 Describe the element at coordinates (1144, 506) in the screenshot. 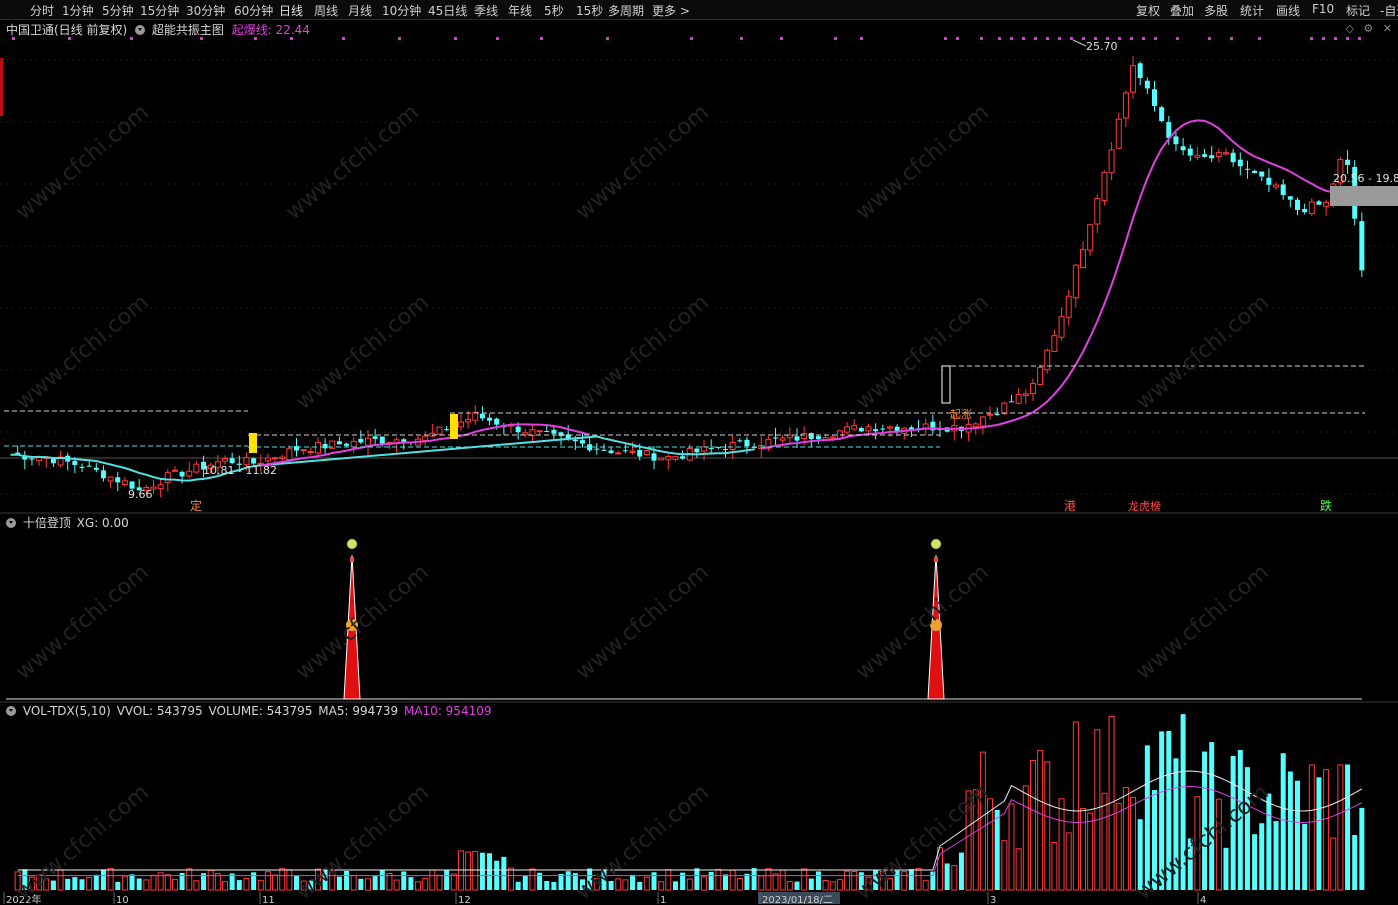

I see `tag-longhu: 龙虎榜` at that location.